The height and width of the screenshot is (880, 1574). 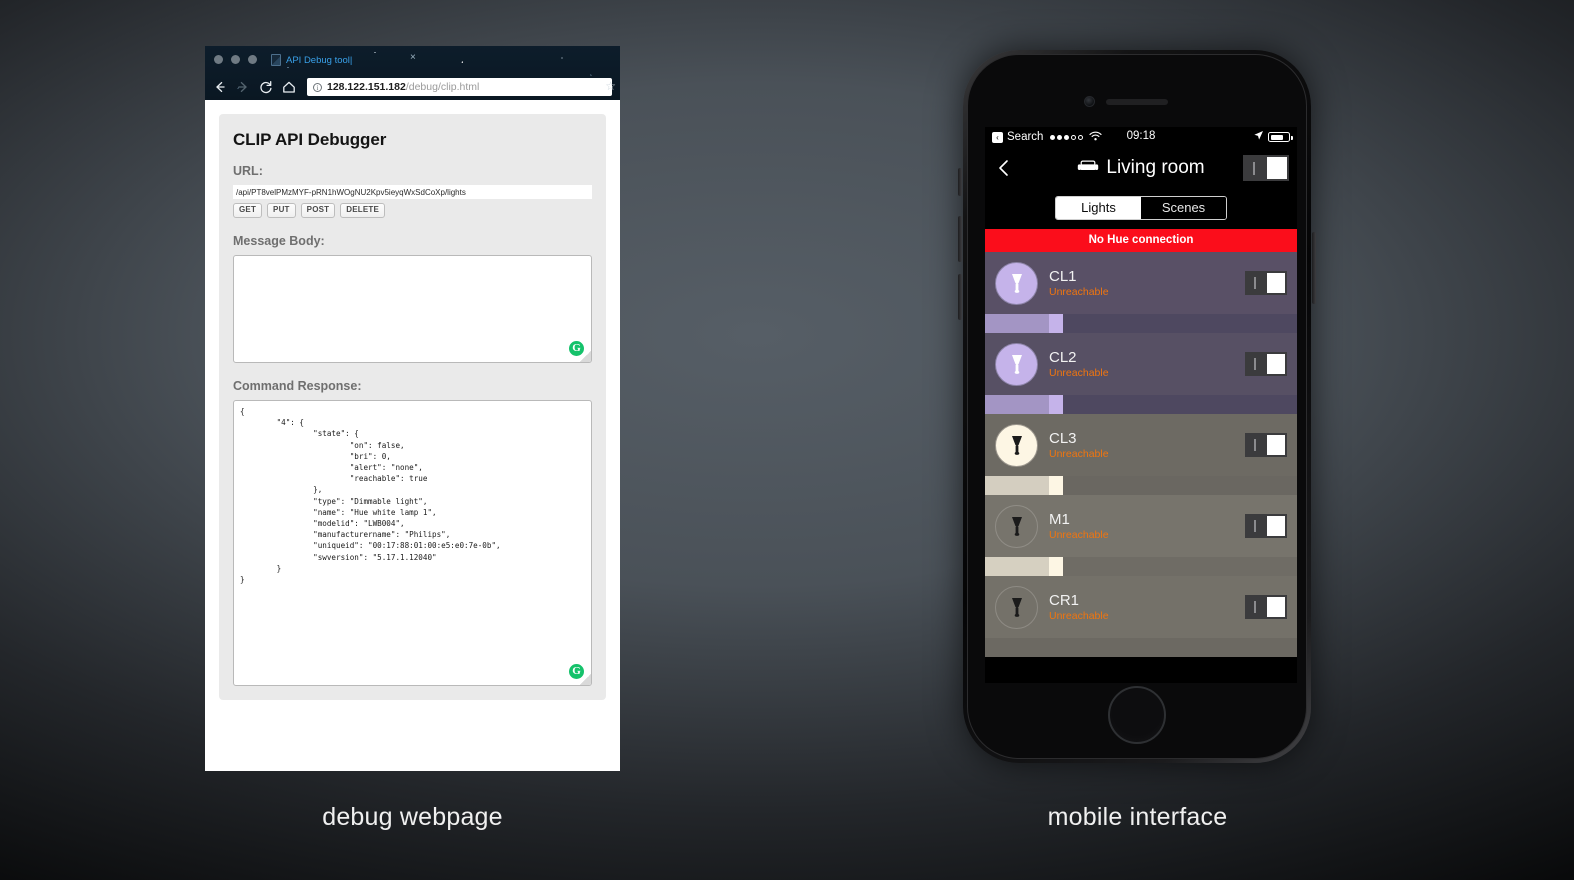 I want to click on light-row: M1 Unreachable, so click(x=1141, y=535).